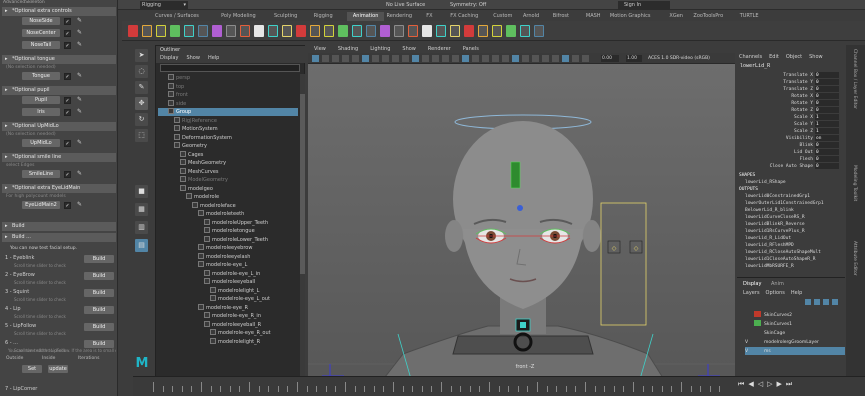  Describe the element at coordinates (228, 112) in the screenshot. I see `outliner-row: Group` at that location.